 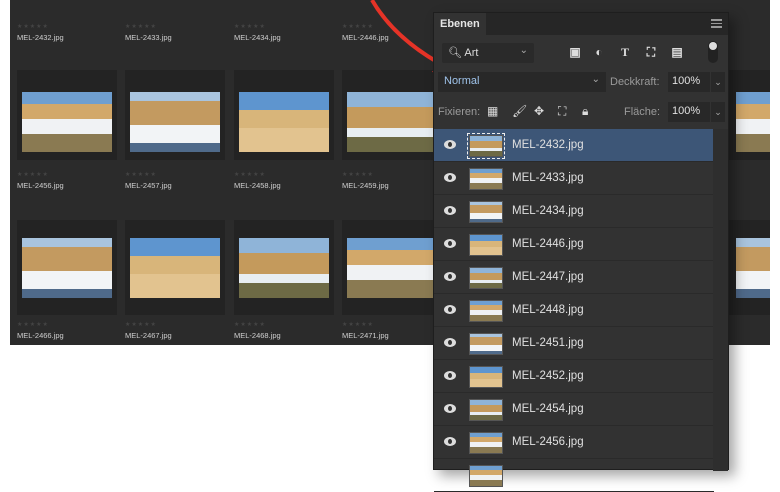 I want to click on filter-kind-select: 🔍︎ Art ⌄, so click(x=488, y=53).